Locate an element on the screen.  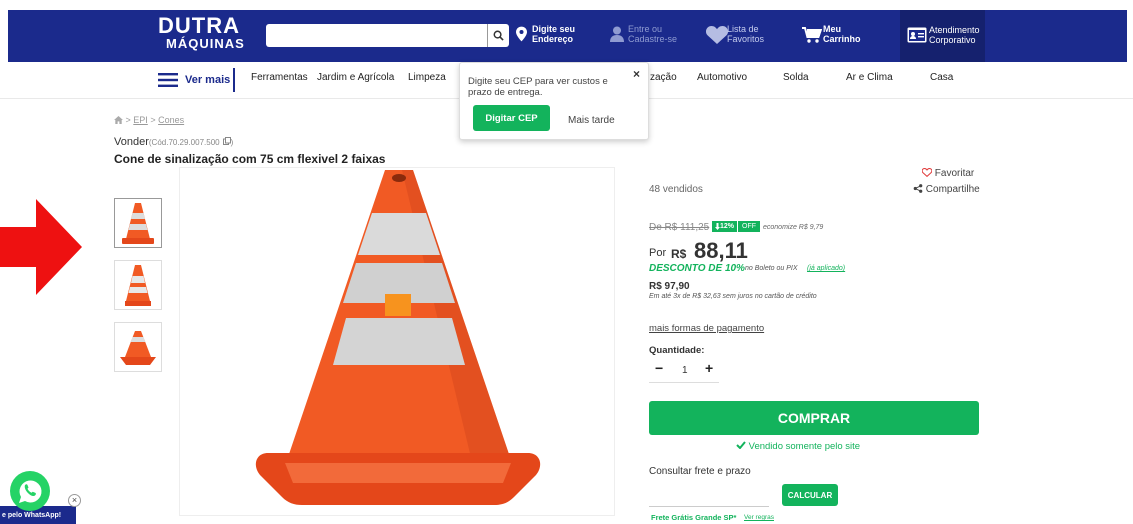
nav-item-automotivo: Automotivo is located at coordinates (722, 77).